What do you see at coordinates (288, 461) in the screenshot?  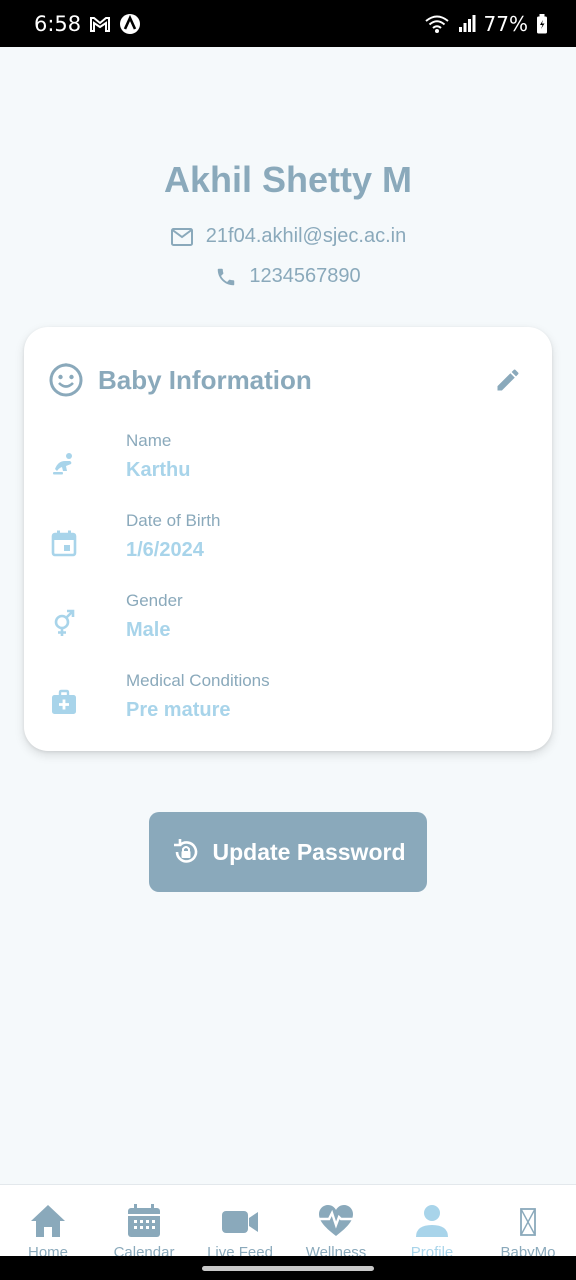 I see `info-row-name: Name Karthu` at bounding box center [288, 461].